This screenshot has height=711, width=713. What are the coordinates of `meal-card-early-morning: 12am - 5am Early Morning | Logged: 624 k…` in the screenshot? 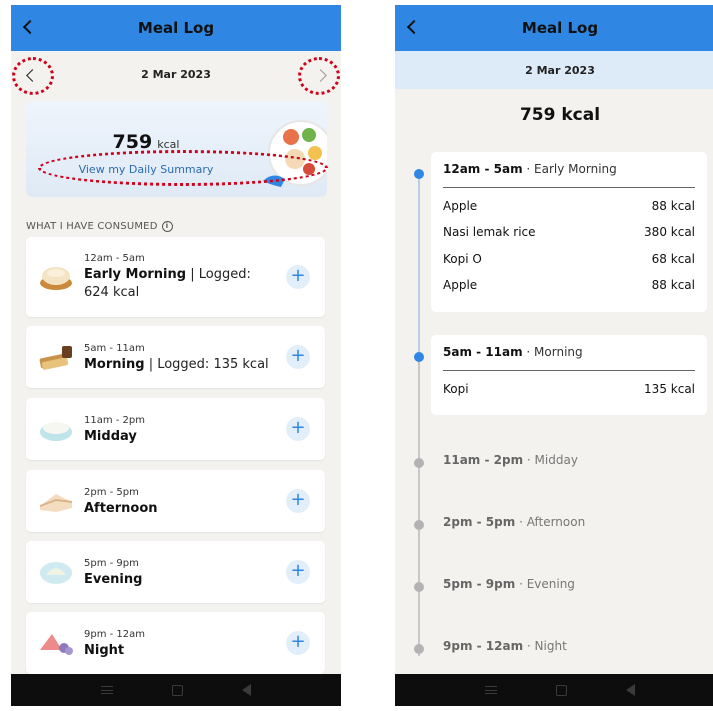 It's located at (175, 277).